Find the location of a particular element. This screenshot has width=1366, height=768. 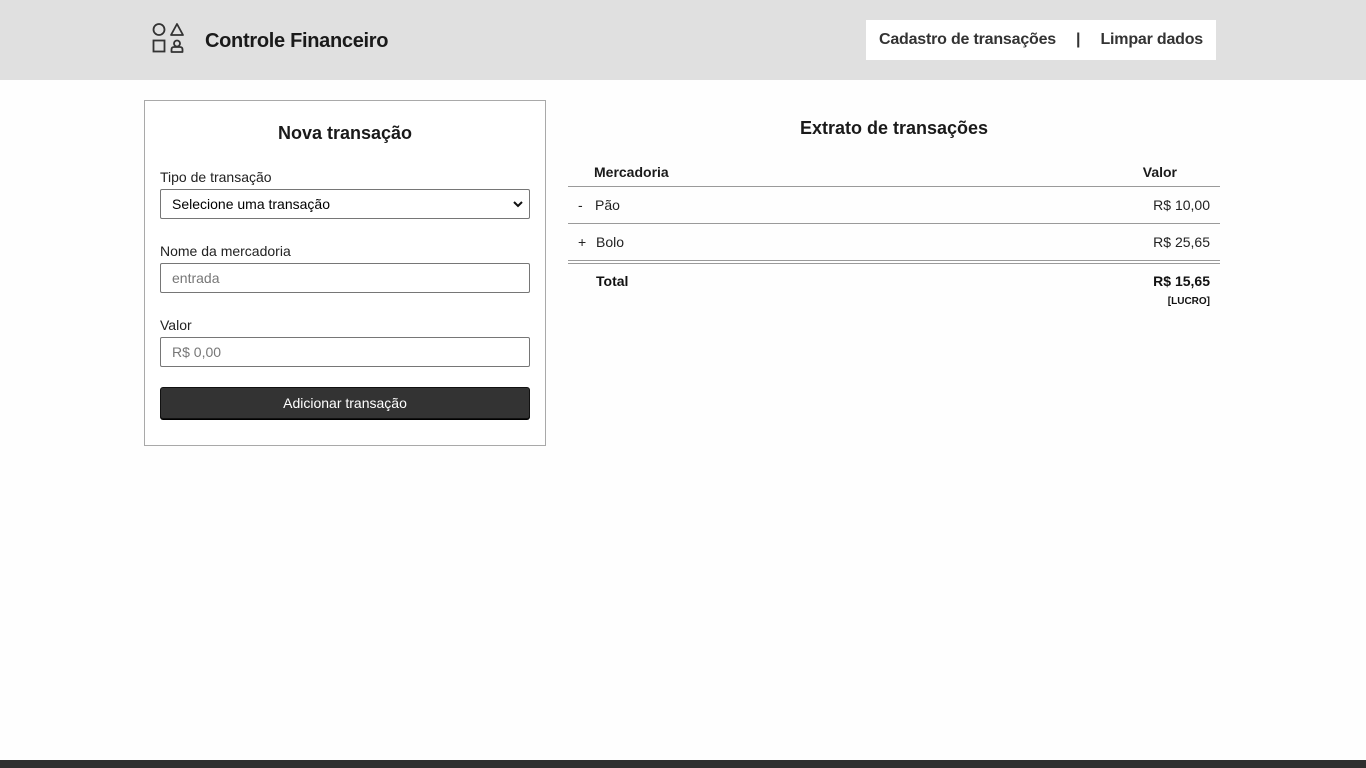

statement-title: Extrato de transações is located at coordinates (894, 128).